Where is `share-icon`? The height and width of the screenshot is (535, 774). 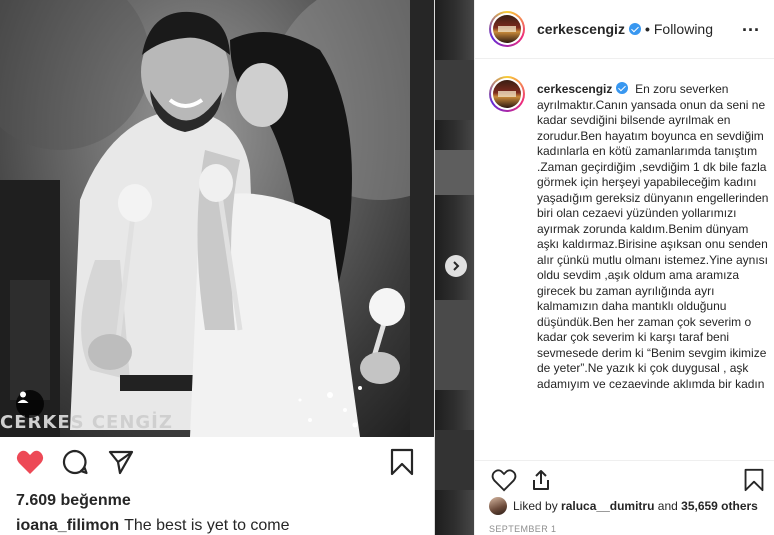 share-icon is located at coordinates (121, 462).